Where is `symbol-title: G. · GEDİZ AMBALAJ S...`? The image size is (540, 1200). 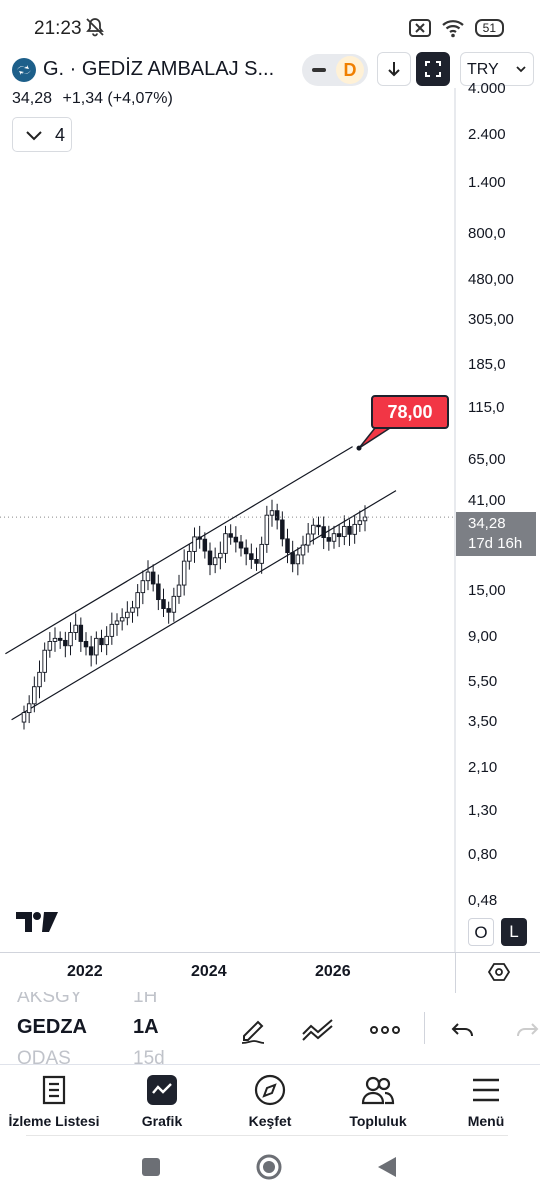
symbol-title: G. · GEDİZ AMBALAJ S... is located at coordinates (158, 69).